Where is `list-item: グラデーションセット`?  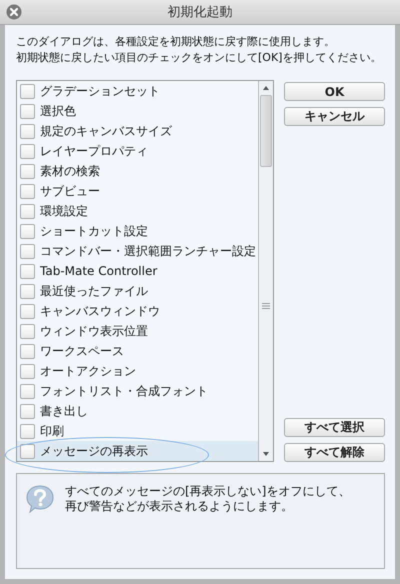
list-item: グラデーションセット is located at coordinates (137, 91).